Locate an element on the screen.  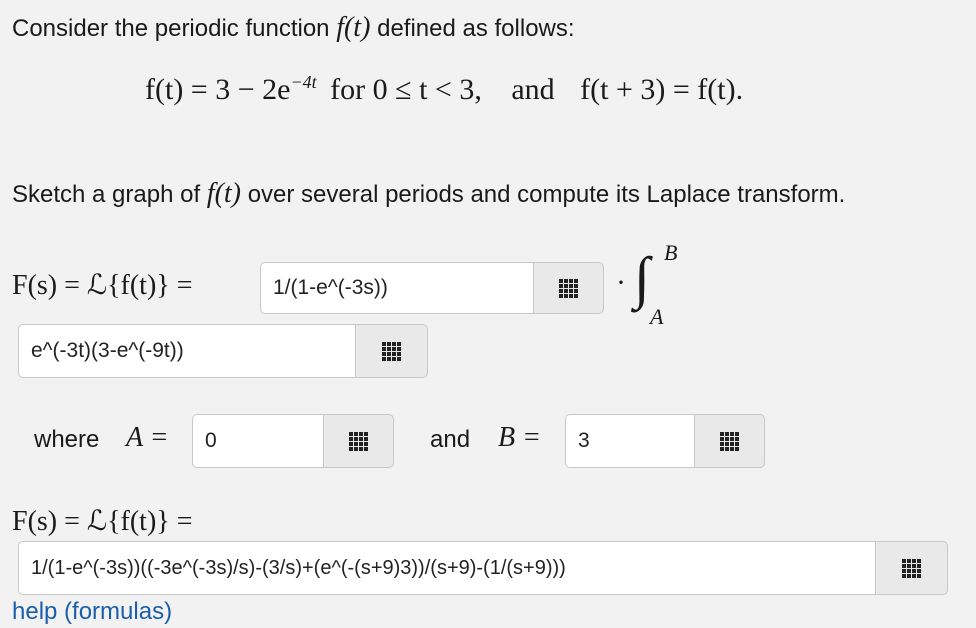
intro-text: Consider the periodic function is located at coordinates (171, 28).